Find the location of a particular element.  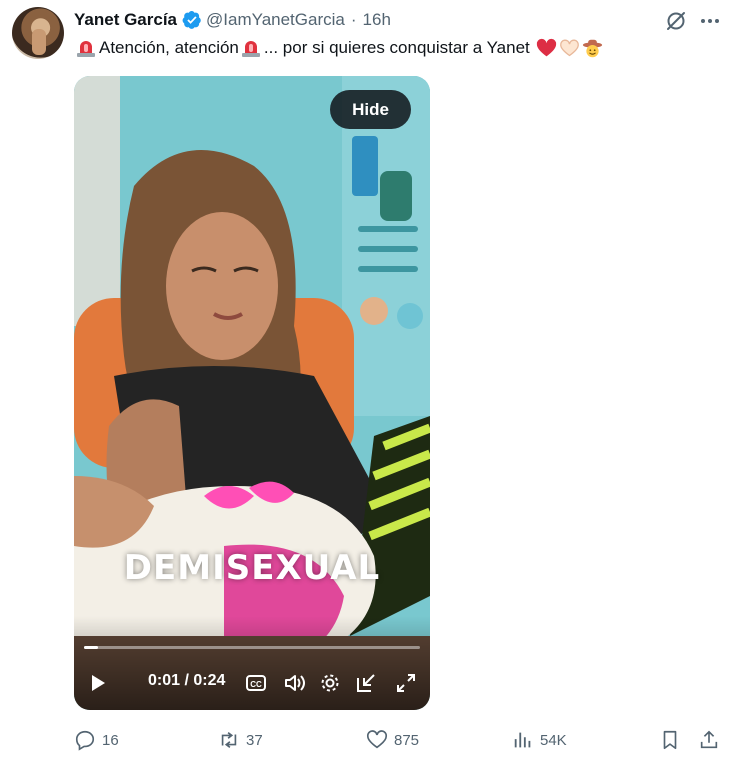

volume-button is located at coordinates (295, 683).